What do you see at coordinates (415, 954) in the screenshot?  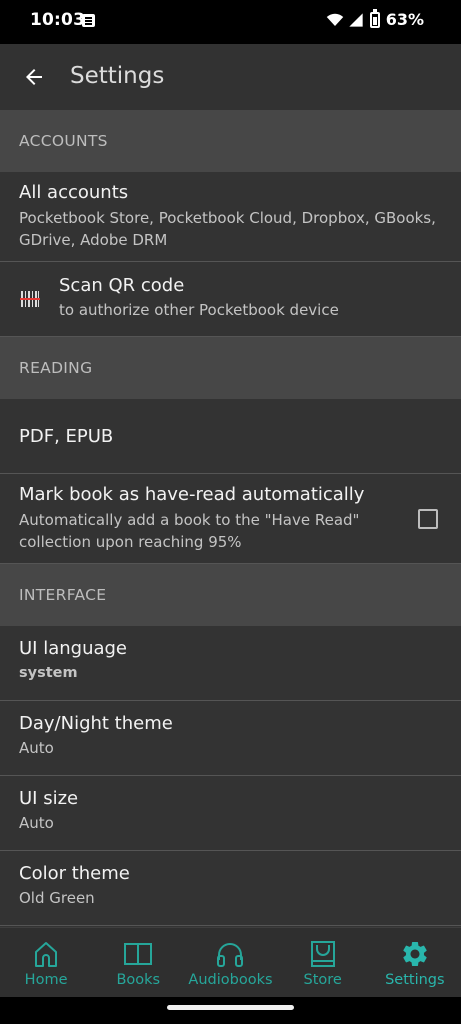 I see `gear-icon` at bounding box center [415, 954].